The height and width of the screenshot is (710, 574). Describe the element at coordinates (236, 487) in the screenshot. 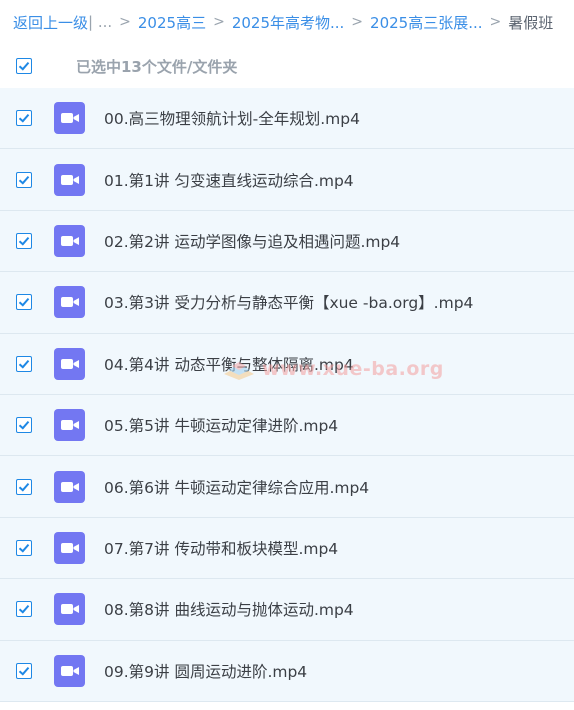

I see `file-name: 06.第6讲 牛顿运动定律综合应用.mp4` at that location.